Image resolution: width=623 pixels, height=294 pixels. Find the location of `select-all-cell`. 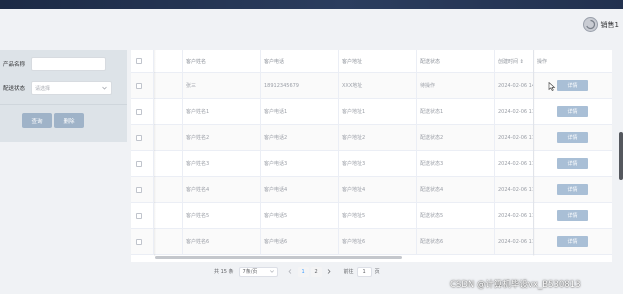

select-all-cell is located at coordinates (143, 61).